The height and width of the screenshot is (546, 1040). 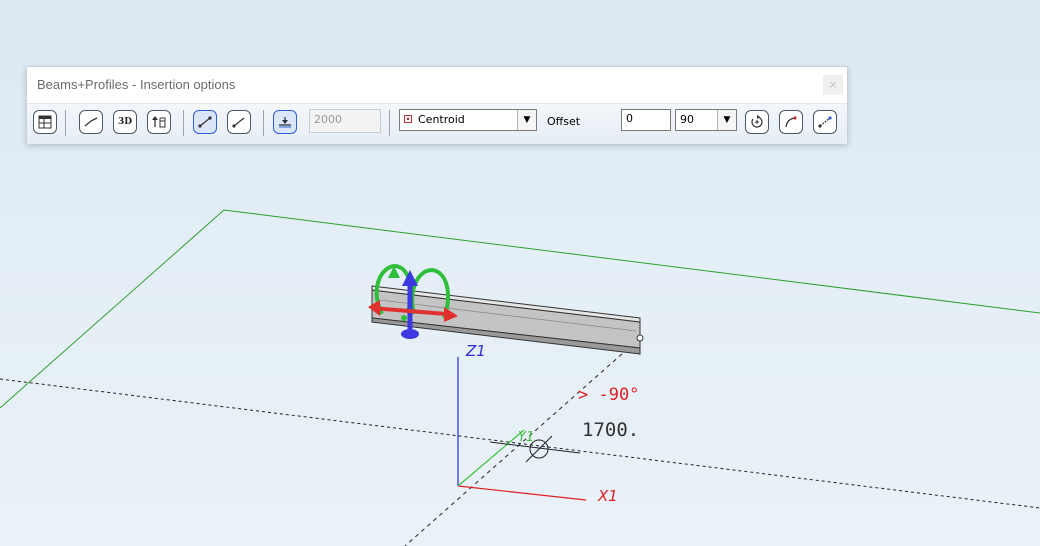 I want to click on angled-line-icon, so click(x=238, y=122).